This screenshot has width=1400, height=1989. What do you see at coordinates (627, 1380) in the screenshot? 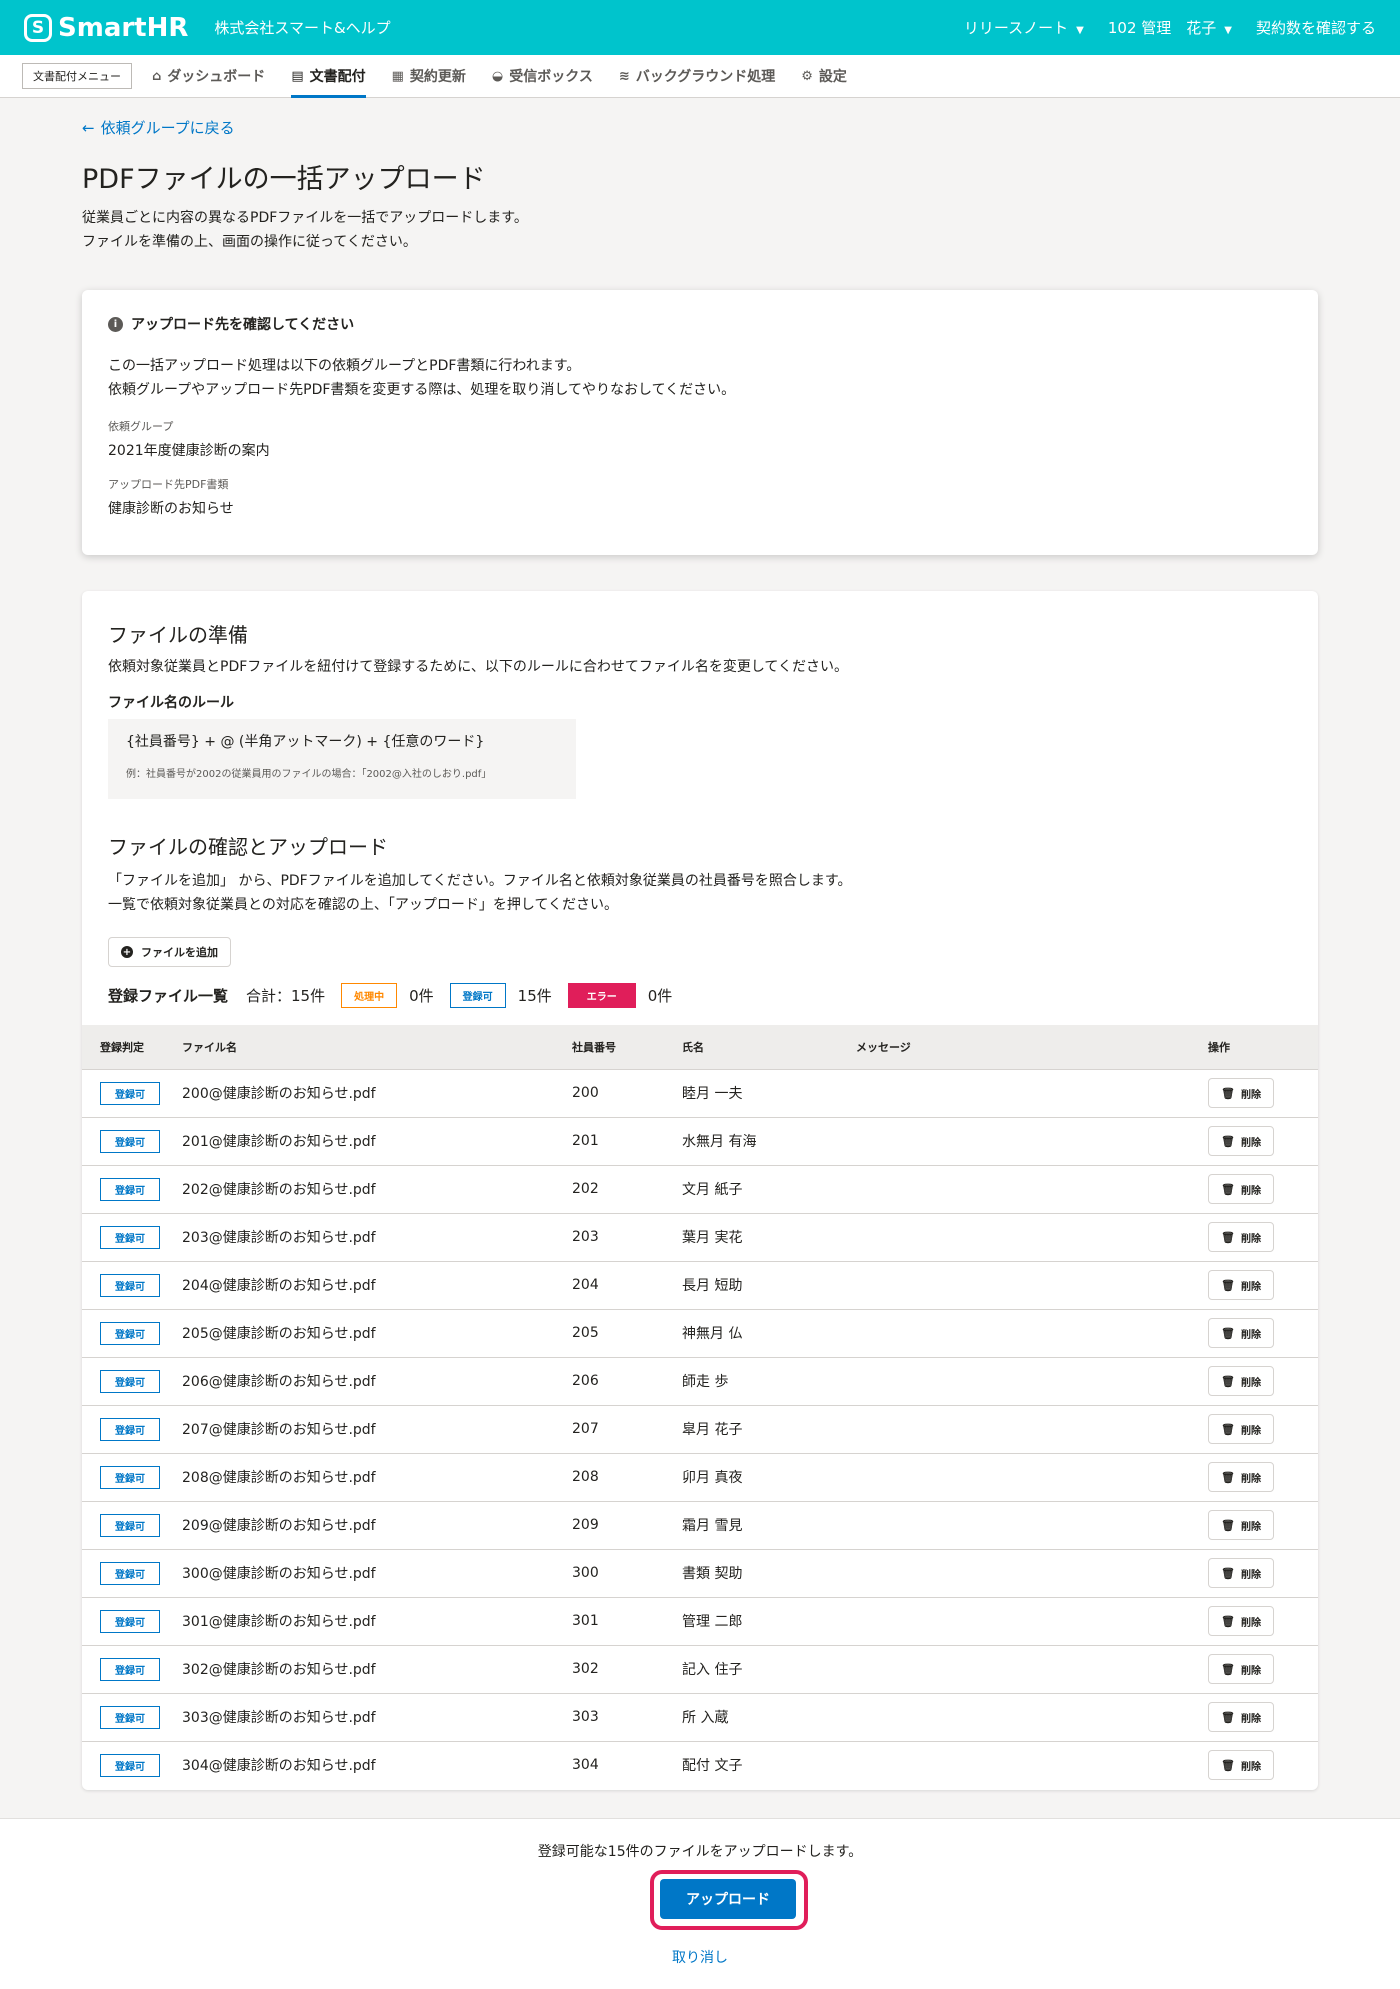
I see `employee-id-cell: 206` at bounding box center [627, 1380].